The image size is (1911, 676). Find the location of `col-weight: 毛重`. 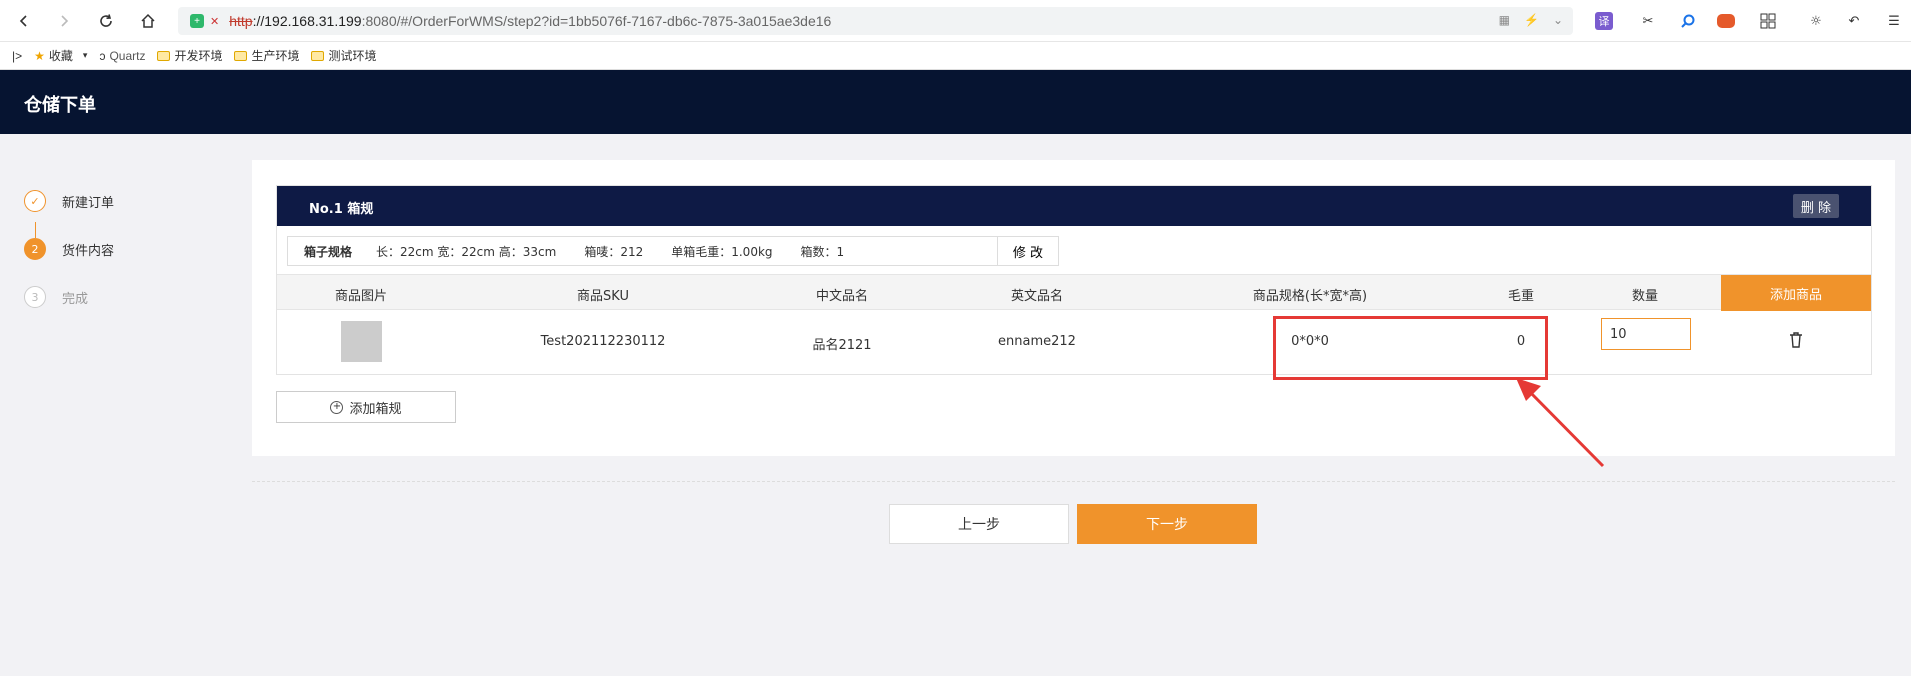

col-weight: 毛重 is located at coordinates (1521, 296).